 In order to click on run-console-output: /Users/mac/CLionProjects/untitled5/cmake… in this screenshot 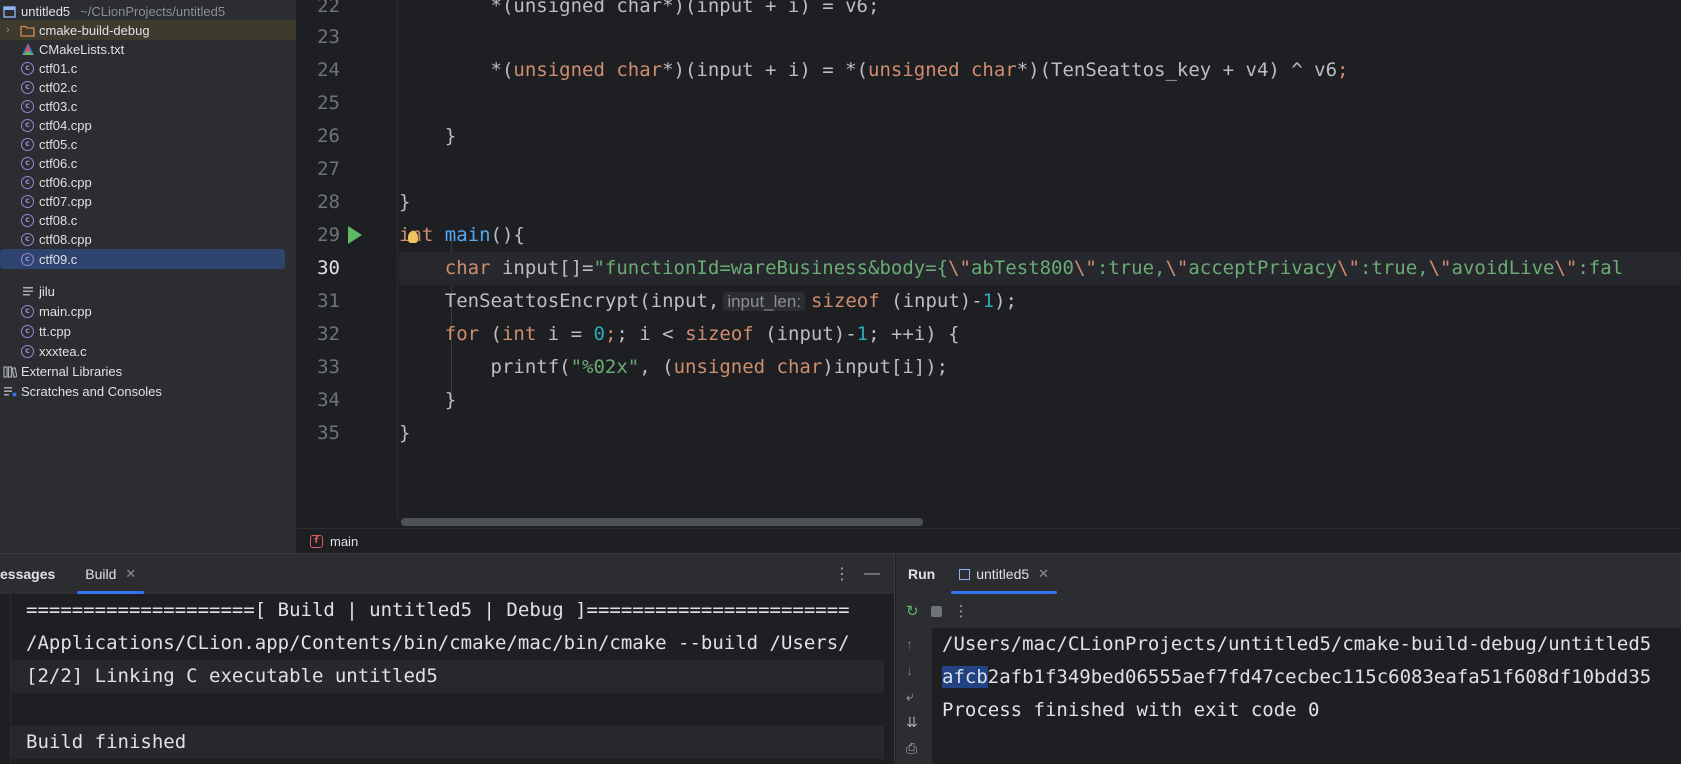, I will do `click(1306, 696)`.